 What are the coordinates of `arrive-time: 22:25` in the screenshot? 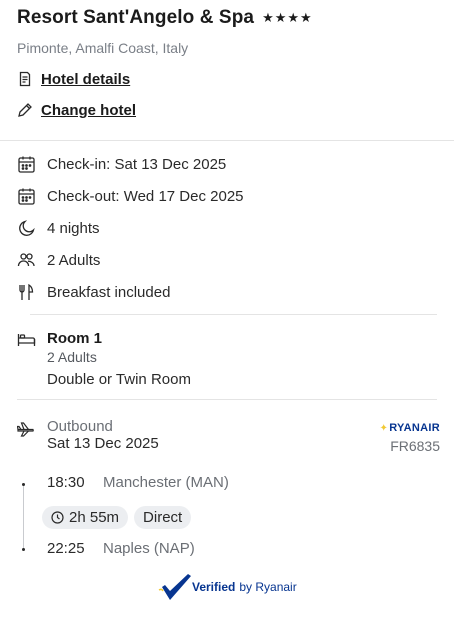 It's located at (66, 548).